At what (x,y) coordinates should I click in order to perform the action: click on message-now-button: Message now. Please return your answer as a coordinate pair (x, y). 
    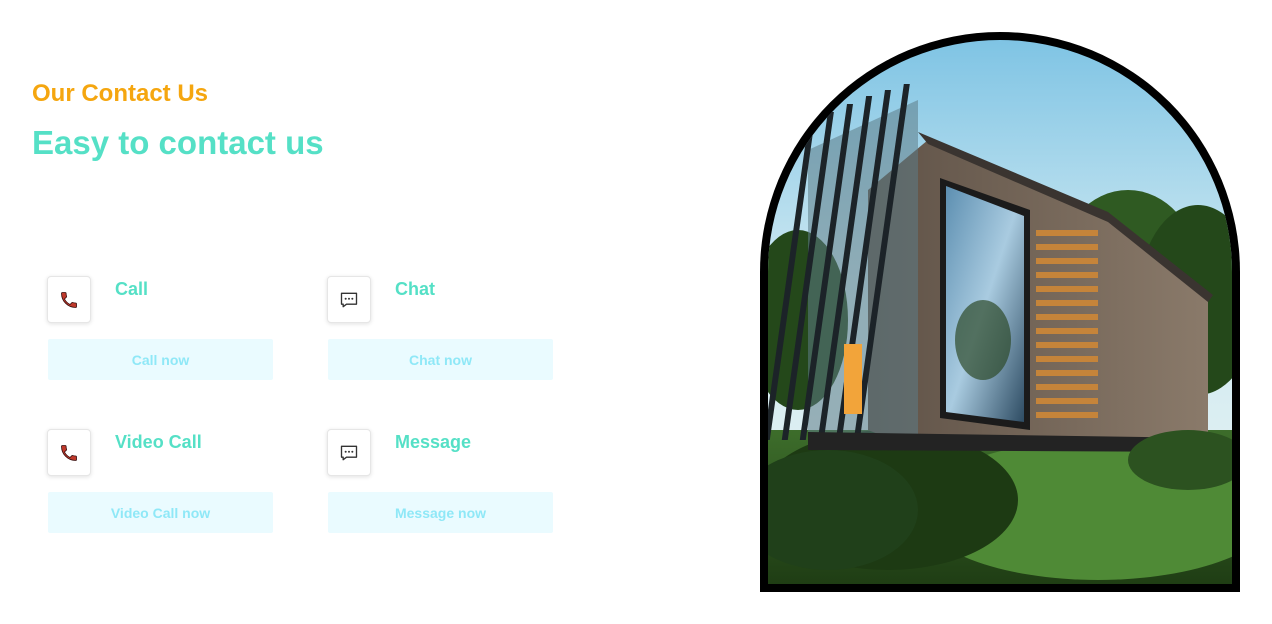
    Looking at the image, I should click on (440, 512).